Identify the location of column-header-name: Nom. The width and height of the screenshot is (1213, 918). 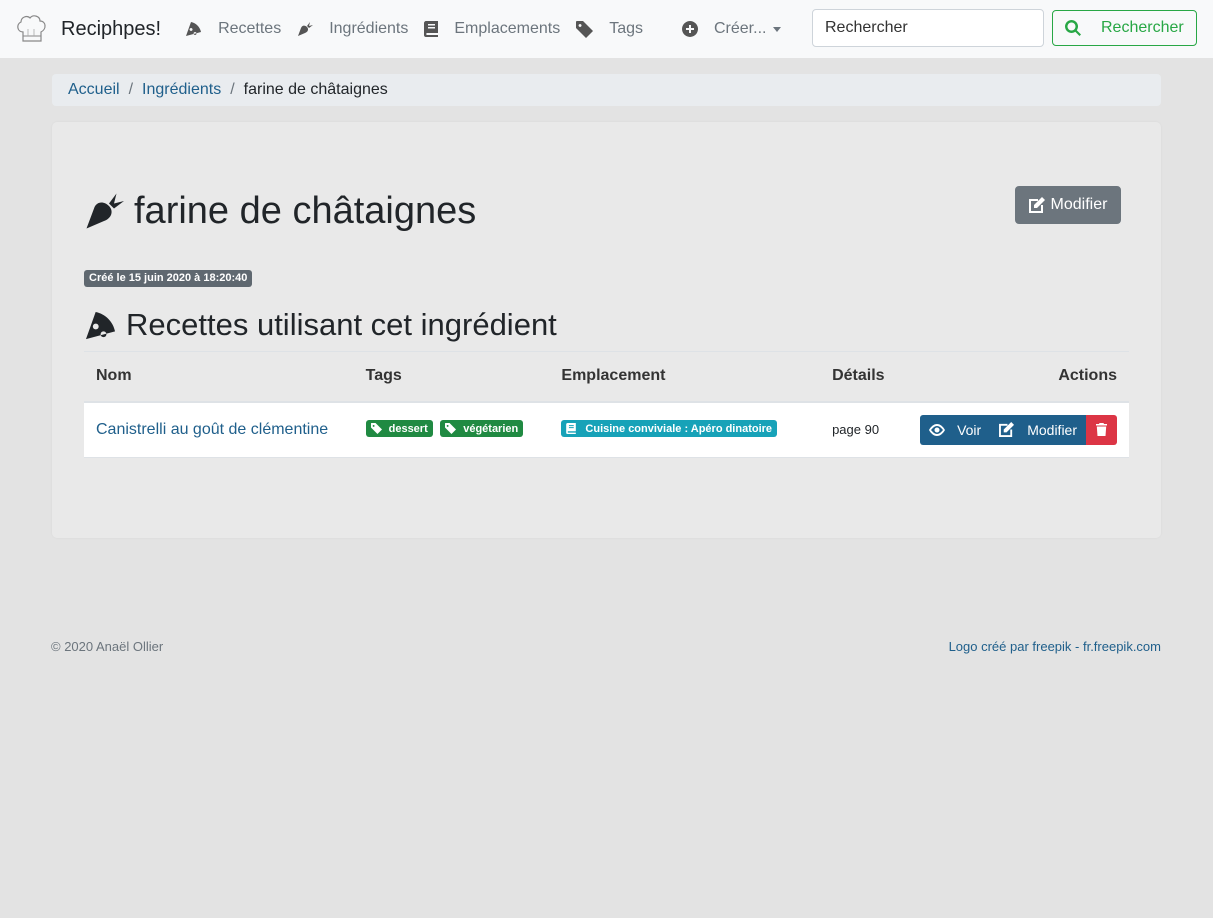
(219, 377).